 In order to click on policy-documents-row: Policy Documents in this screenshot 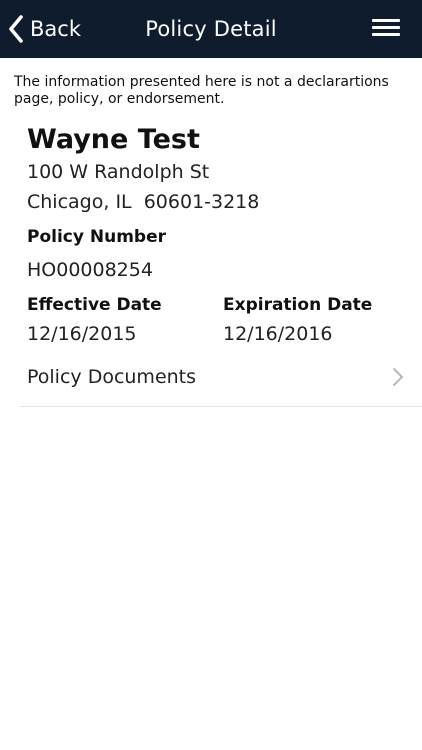, I will do `click(221, 382)`.